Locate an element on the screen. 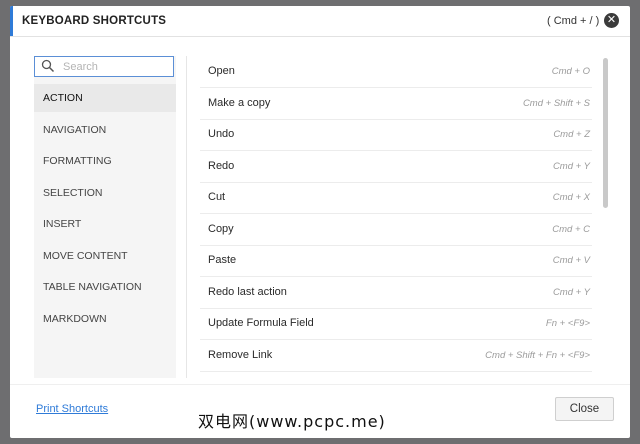  search-icon is located at coordinates (48, 66).